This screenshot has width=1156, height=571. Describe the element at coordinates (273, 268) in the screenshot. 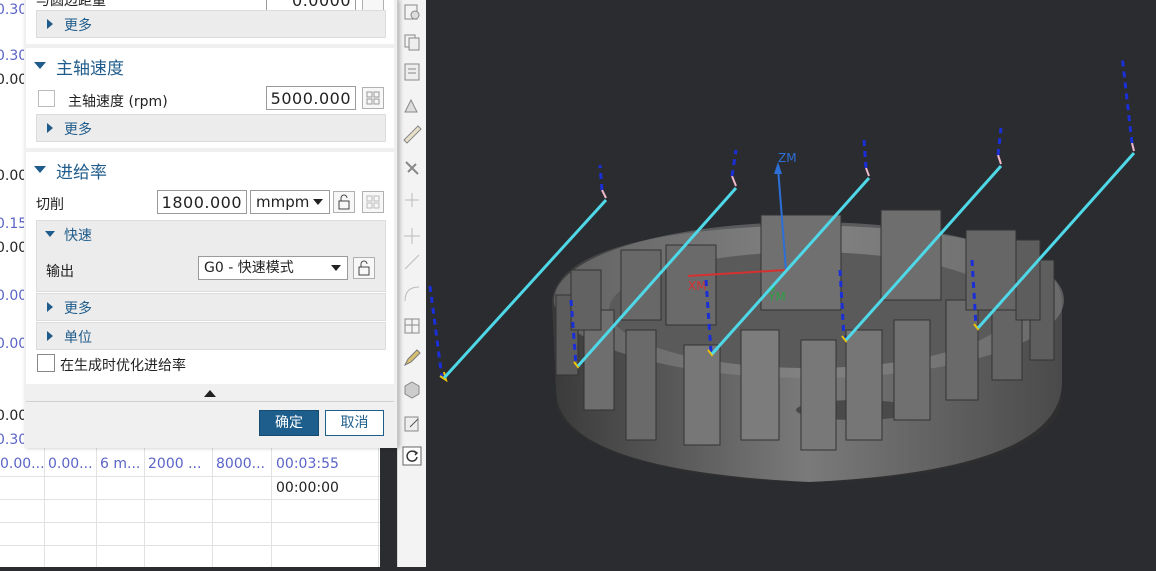

I see `output-select: G0 - 快速模式` at that location.